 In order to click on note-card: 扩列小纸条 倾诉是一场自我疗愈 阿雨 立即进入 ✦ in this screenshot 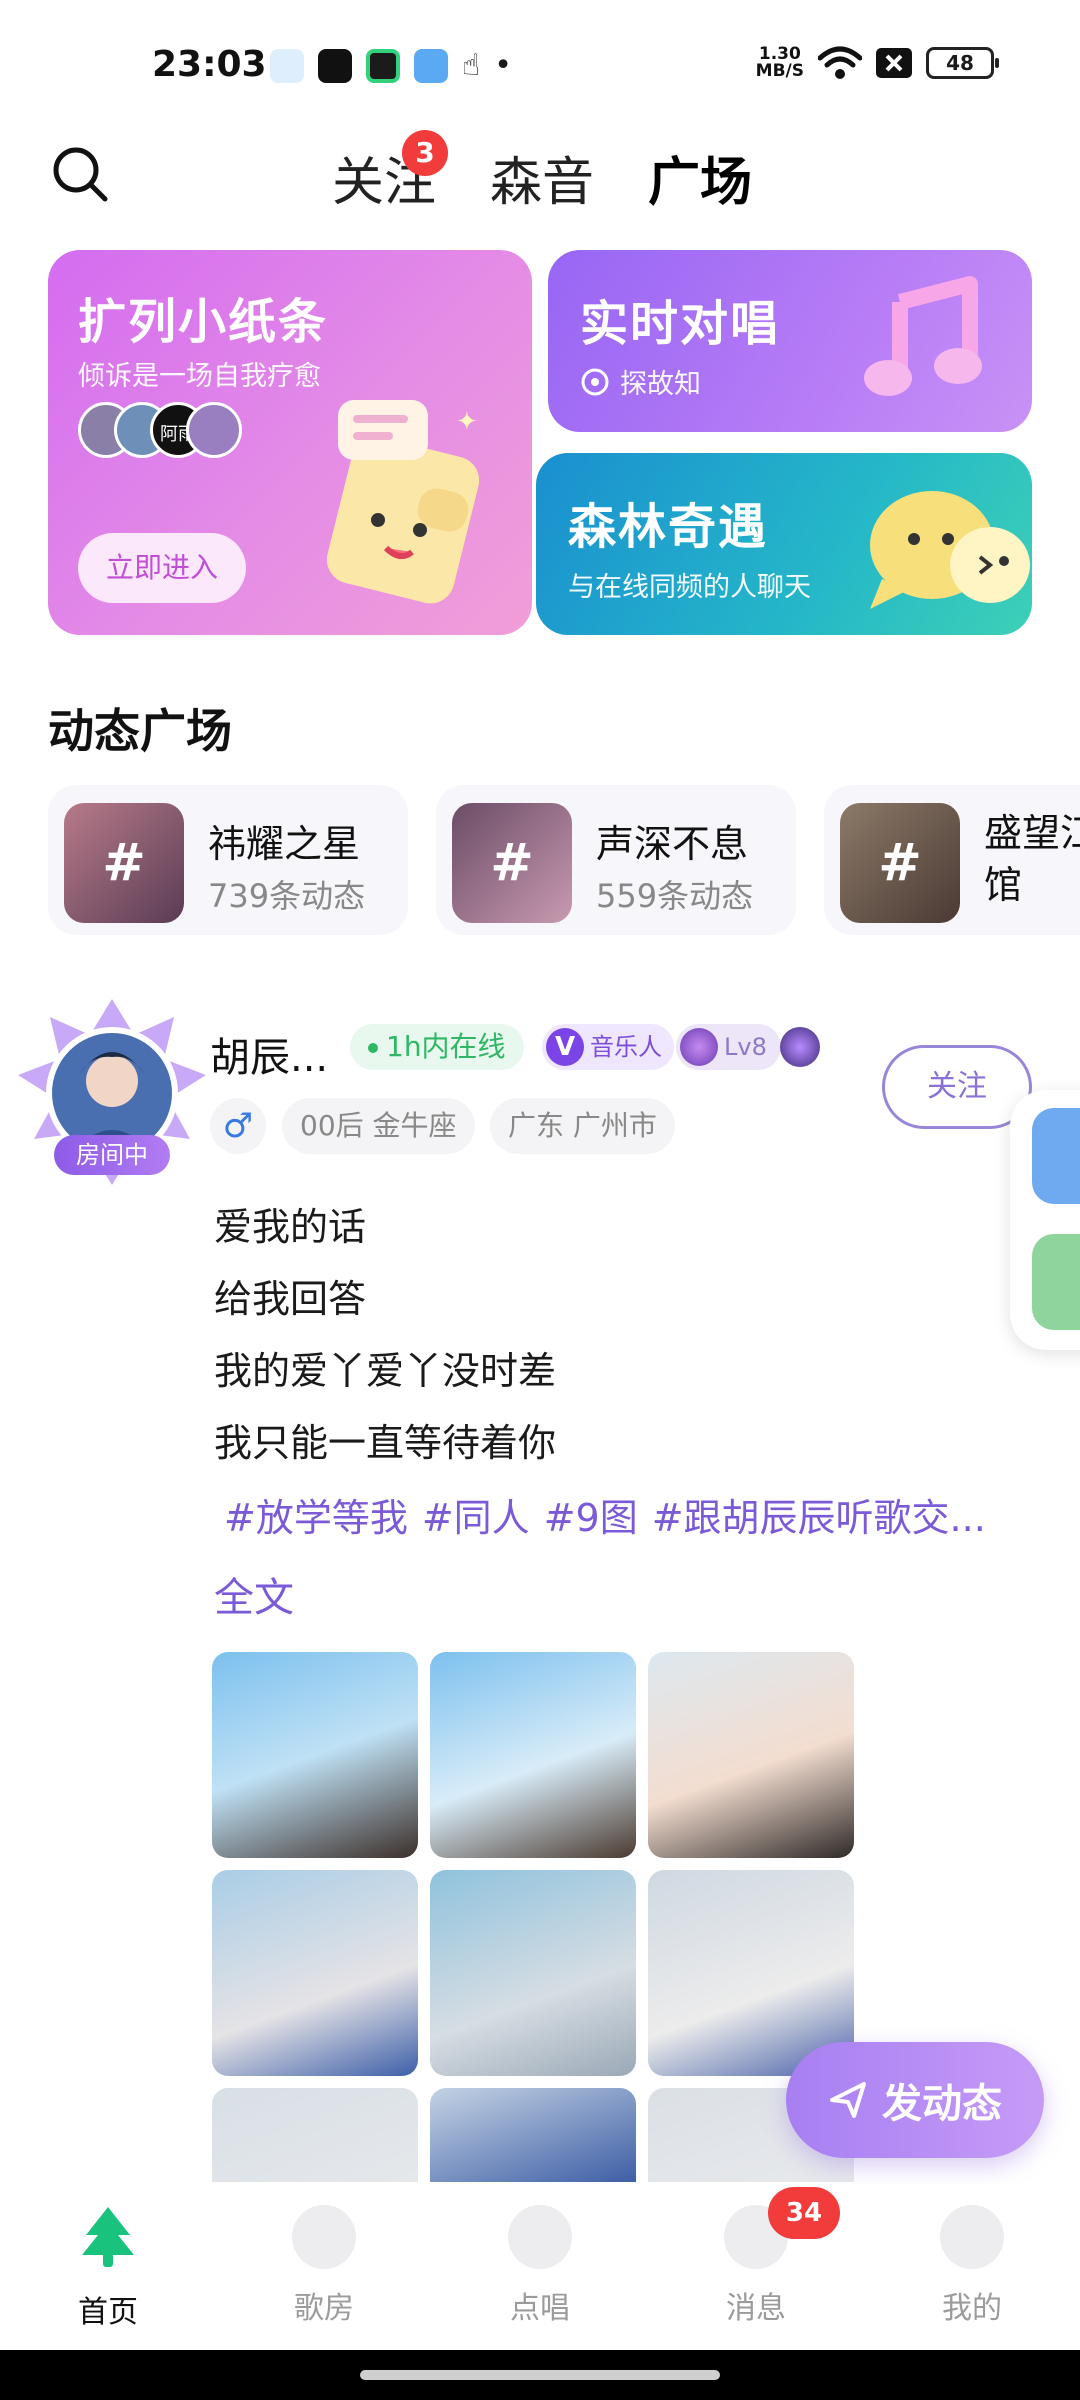, I will do `click(290, 442)`.